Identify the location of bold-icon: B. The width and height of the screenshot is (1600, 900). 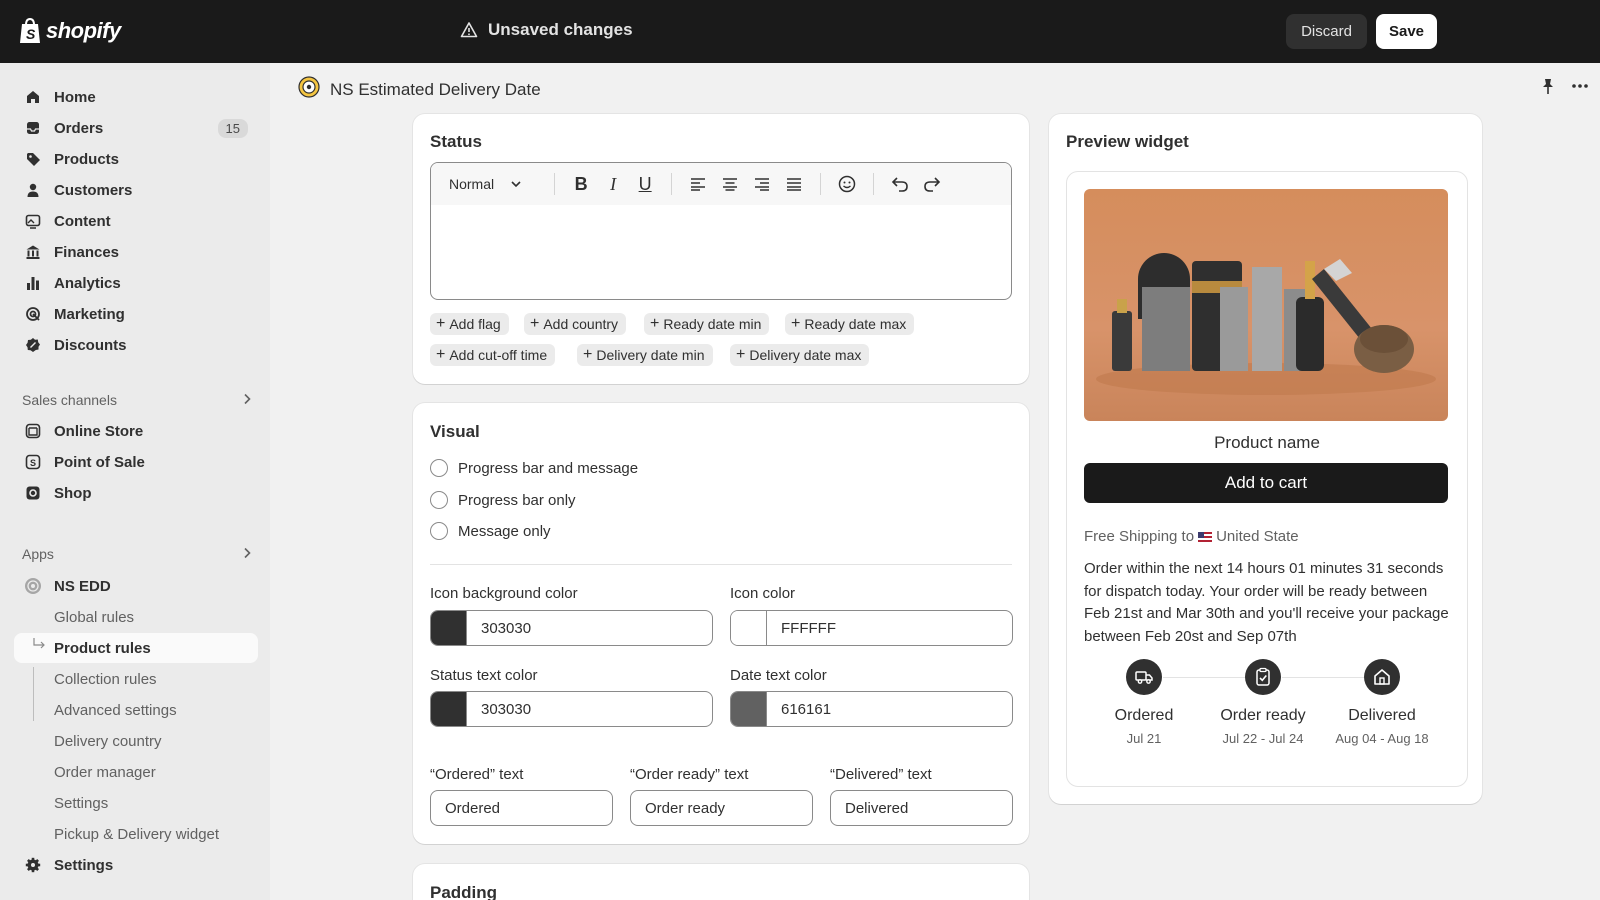
(581, 184).